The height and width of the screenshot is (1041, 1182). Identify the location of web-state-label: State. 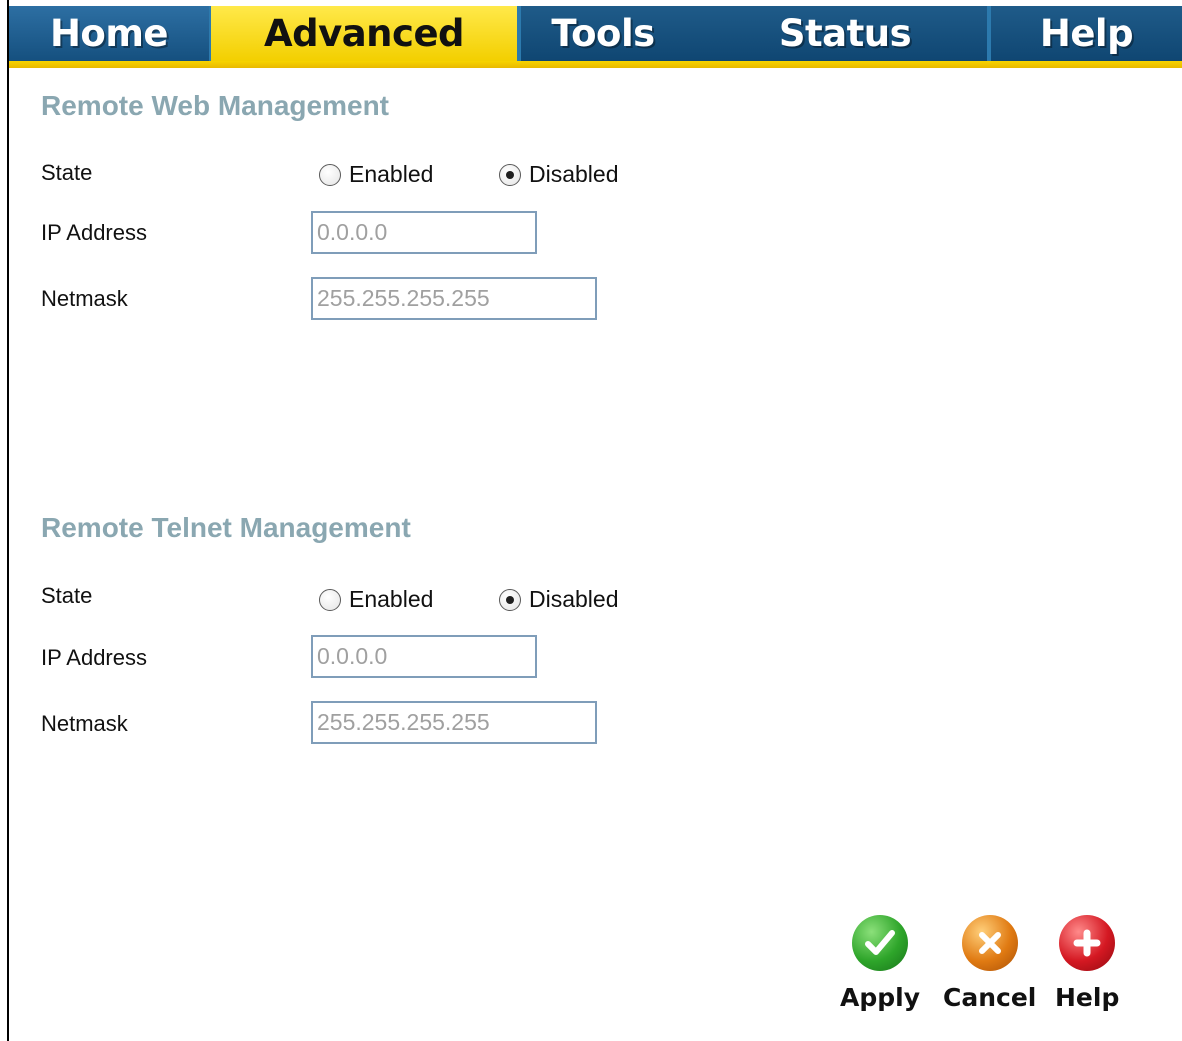
(67, 172).